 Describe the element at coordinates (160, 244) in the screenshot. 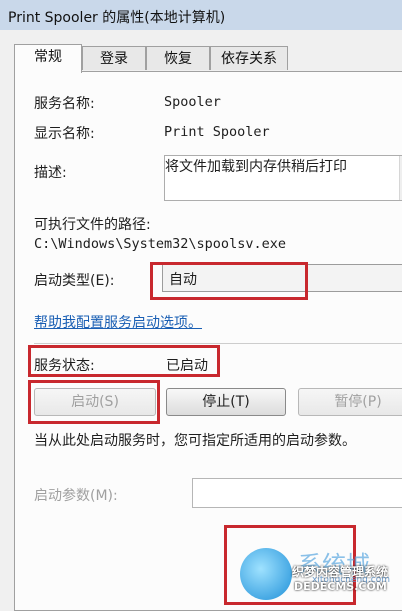

I see `exe-path-value: C:\Windows\System32\spoolsv.exe` at that location.